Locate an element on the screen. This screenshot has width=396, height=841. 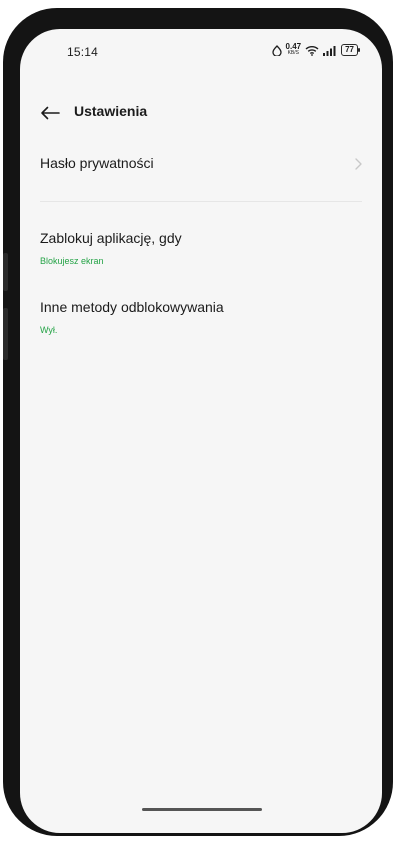
list-item-value: Wył. is located at coordinates (49, 330).